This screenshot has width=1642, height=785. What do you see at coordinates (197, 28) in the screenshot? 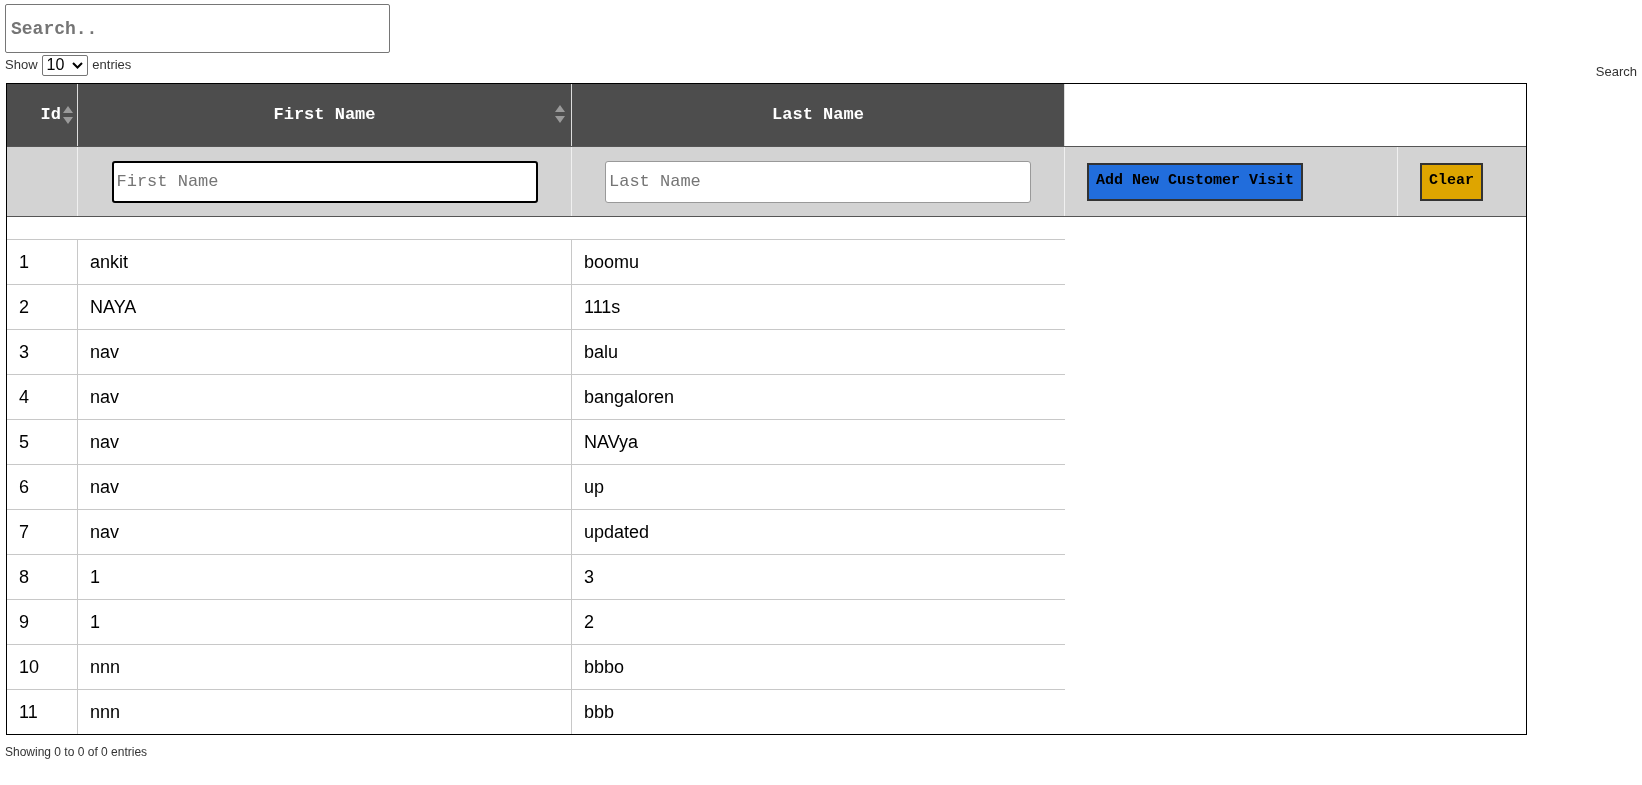
I see `search-field: Search..` at bounding box center [197, 28].